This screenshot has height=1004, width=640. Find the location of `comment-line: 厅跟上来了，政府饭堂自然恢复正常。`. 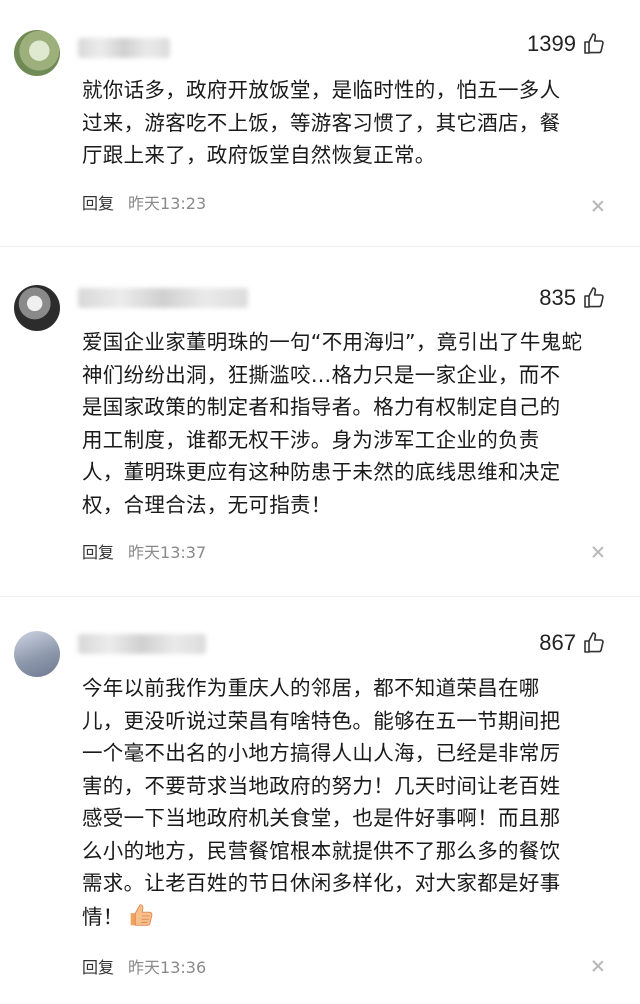

comment-line: 厅跟上来了，政府饭堂自然恢复正常。 is located at coordinates (259, 155).